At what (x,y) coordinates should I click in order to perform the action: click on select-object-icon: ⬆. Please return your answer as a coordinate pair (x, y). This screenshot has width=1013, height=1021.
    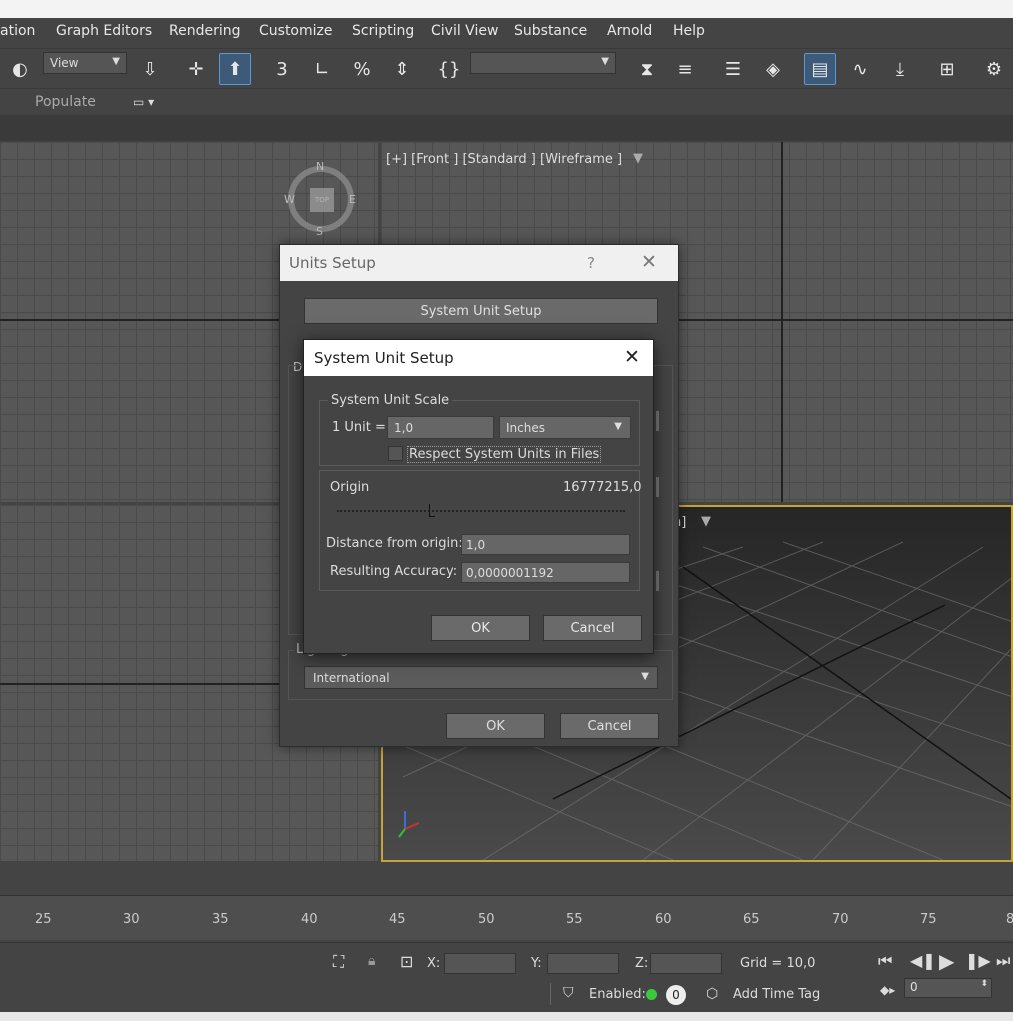
    Looking at the image, I should click on (235, 69).